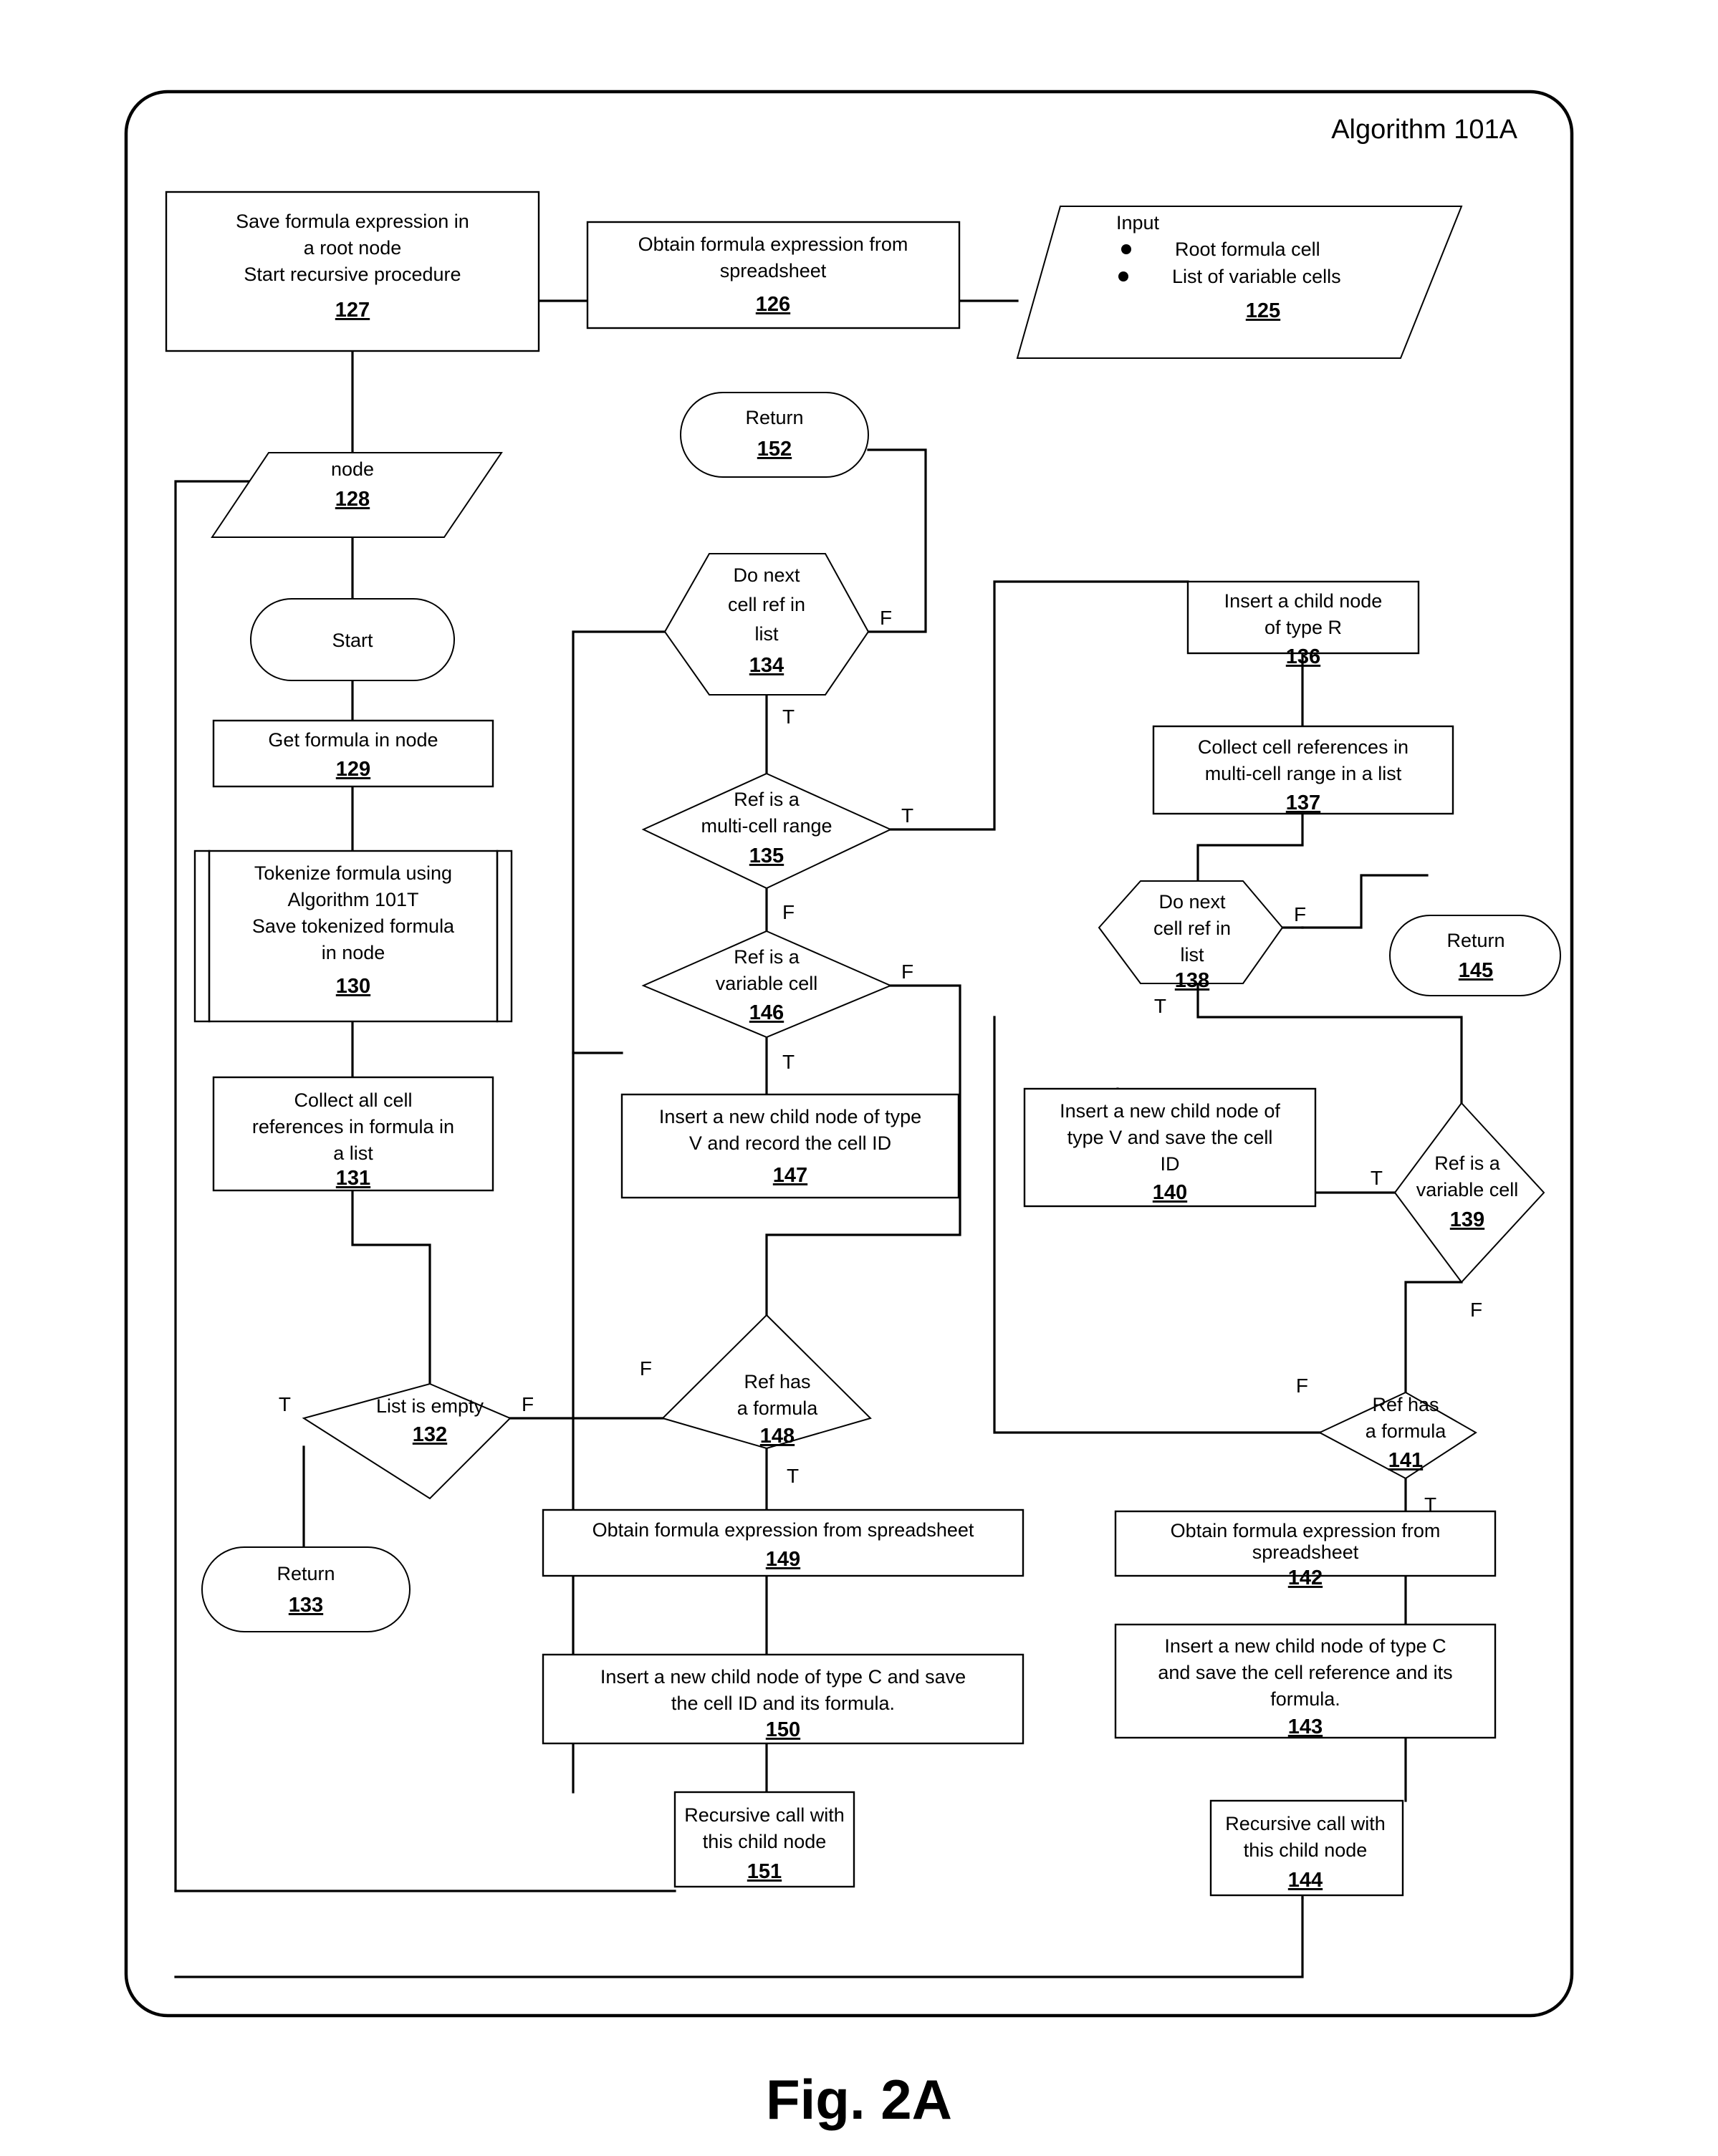  I want to click on node-152: Return 152, so click(774, 435).